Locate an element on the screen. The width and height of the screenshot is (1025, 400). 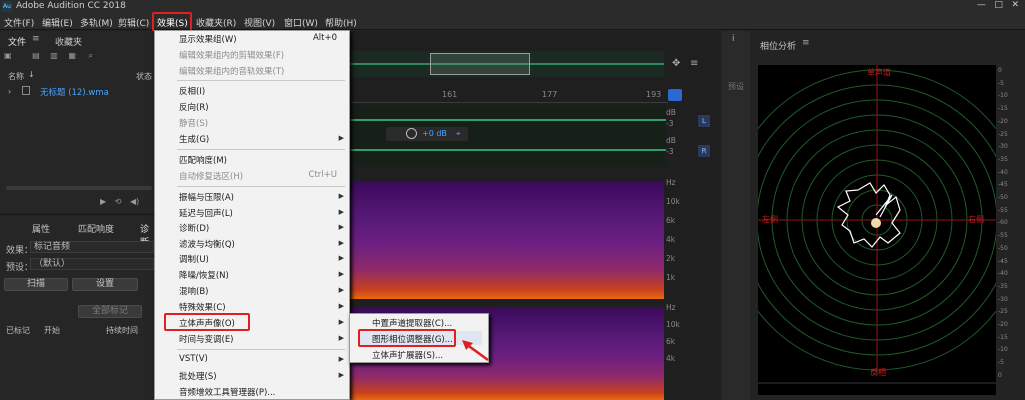
preset-select: （默认） is located at coordinates (92, 264).